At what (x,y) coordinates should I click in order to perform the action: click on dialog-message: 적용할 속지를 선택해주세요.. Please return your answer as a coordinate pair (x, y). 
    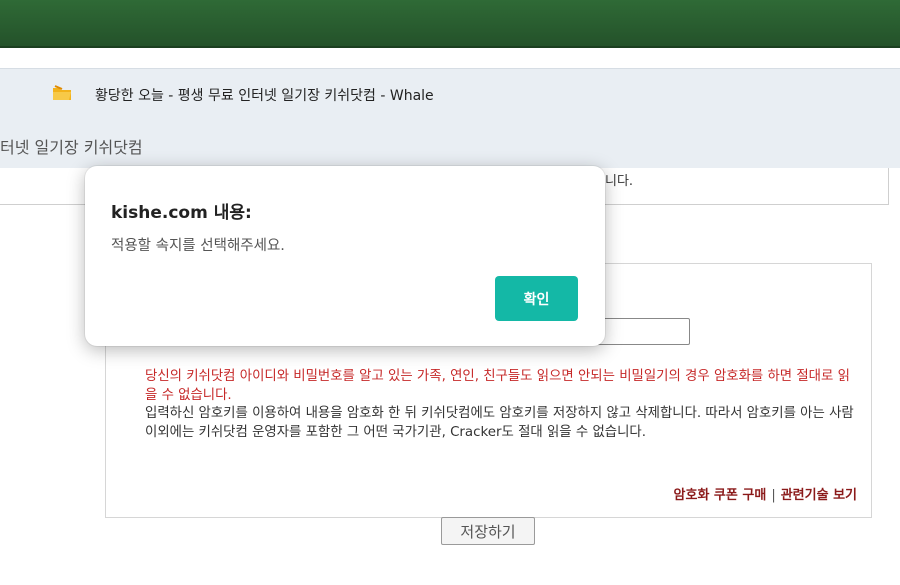
    Looking at the image, I should click on (198, 246).